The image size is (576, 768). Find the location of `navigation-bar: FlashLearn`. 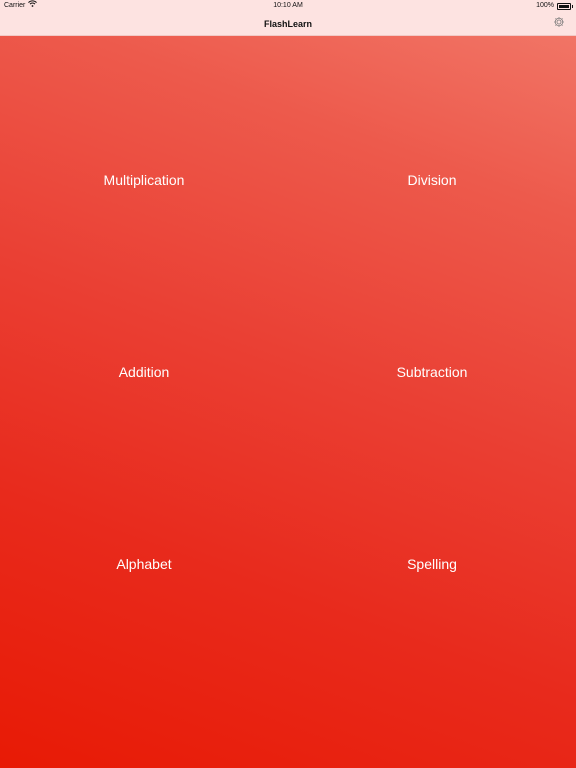

navigation-bar: FlashLearn is located at coordinates (288, 24).